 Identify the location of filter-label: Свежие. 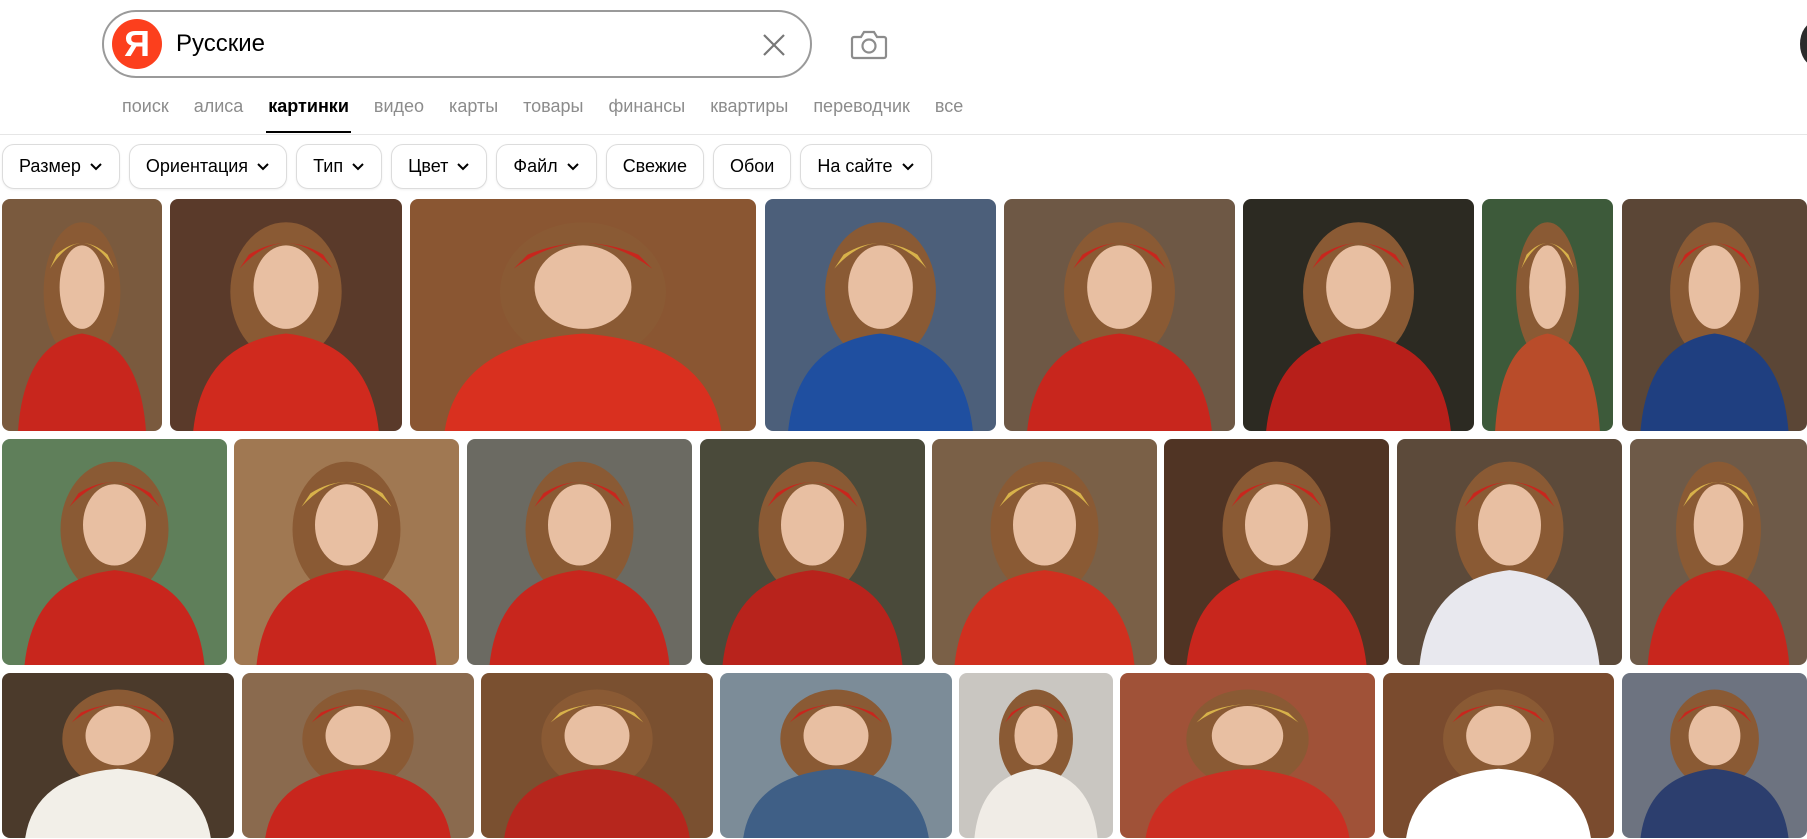
(654, 166).